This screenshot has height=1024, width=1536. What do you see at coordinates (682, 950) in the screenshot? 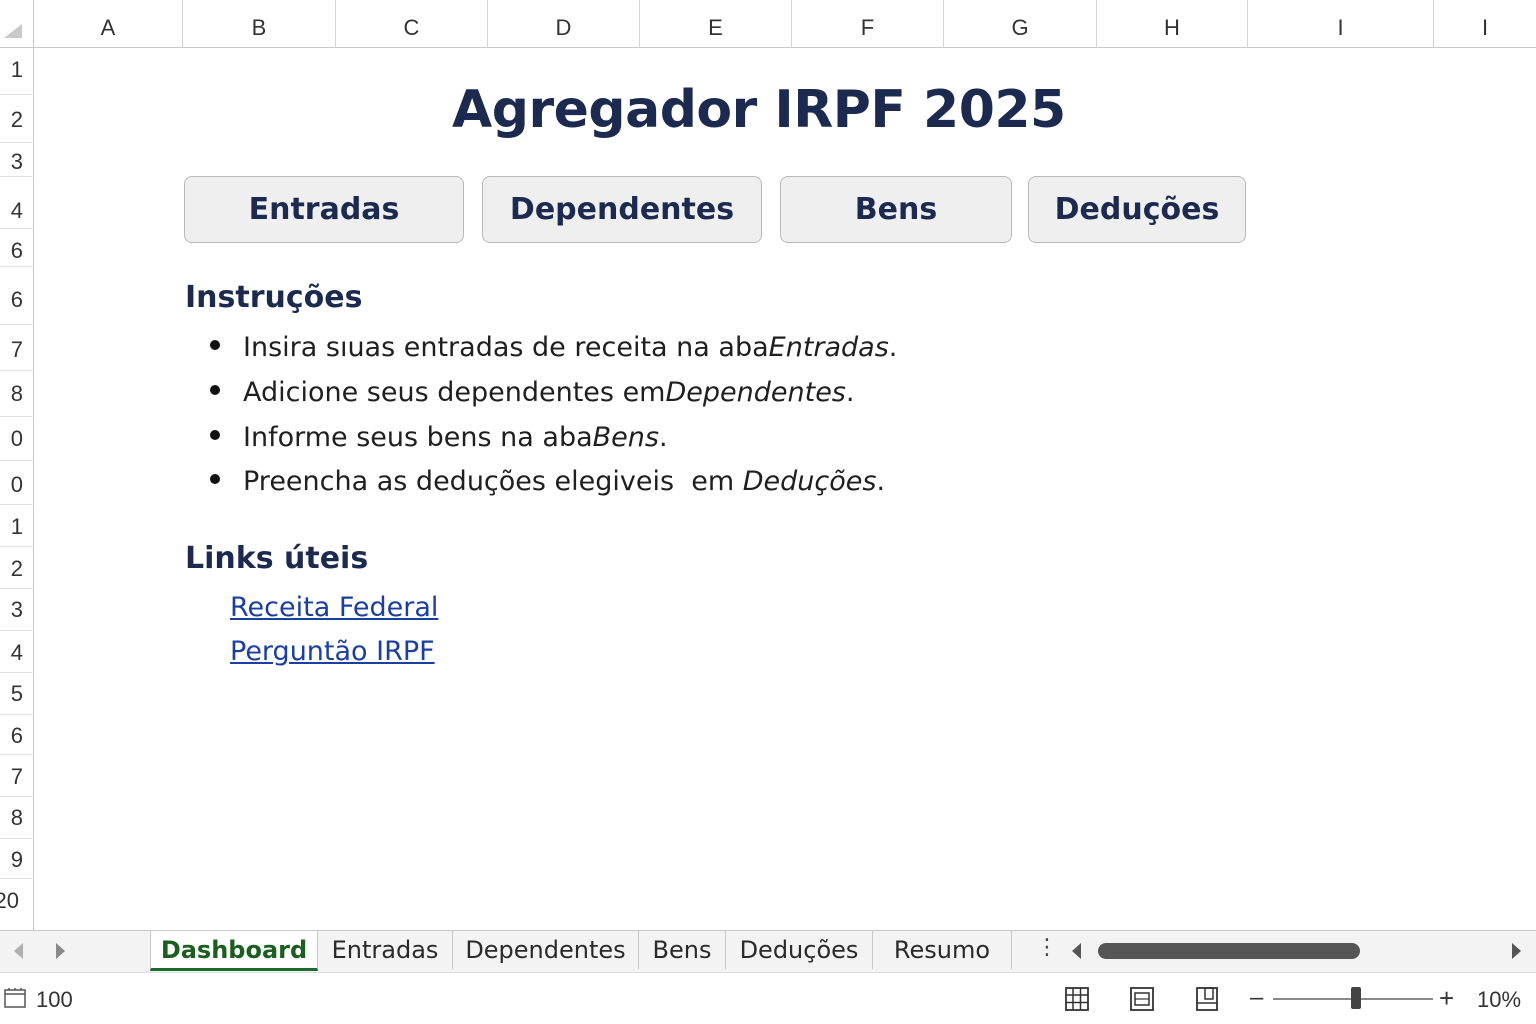
I see `tab-bens: Bens` at bounding box center [682, 950].